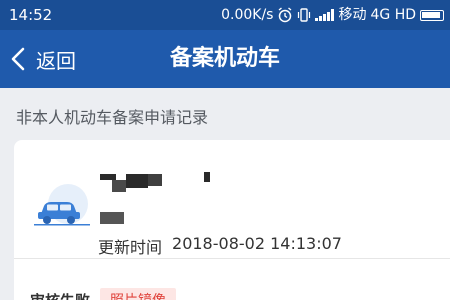  I want to click on alarm-icon, so click(285, 15).